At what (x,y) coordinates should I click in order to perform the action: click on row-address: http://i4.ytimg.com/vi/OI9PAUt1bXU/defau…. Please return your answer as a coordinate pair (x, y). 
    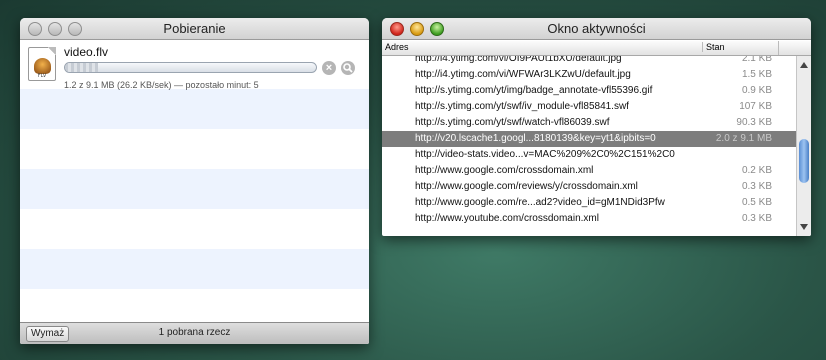
    Looking at the image, I should click on (518, 60).